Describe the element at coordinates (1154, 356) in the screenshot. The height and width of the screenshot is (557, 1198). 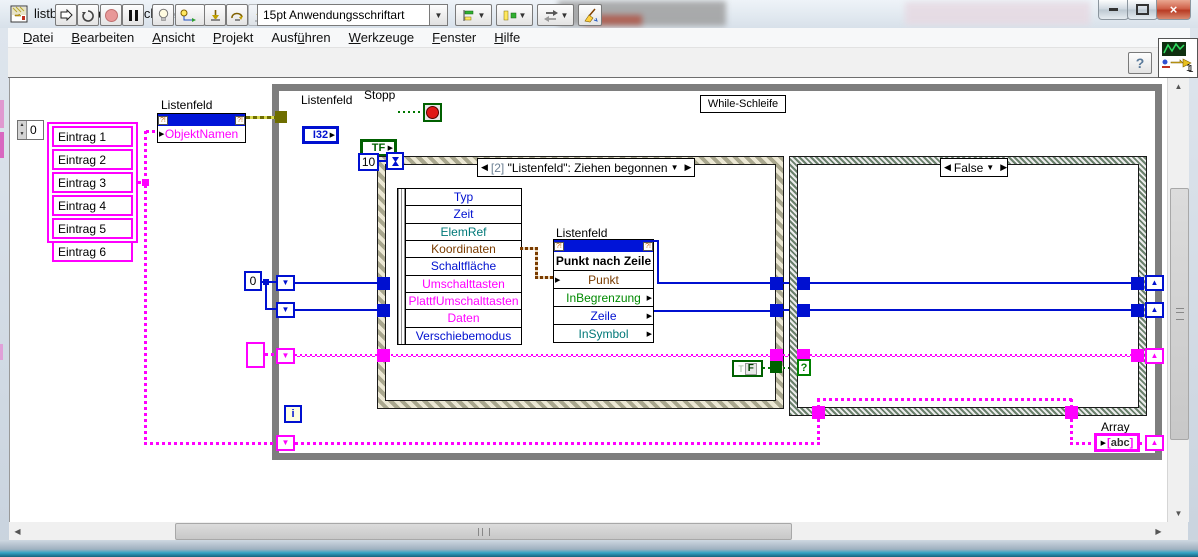
I see `shift-register-right-3: ▲` at that location.